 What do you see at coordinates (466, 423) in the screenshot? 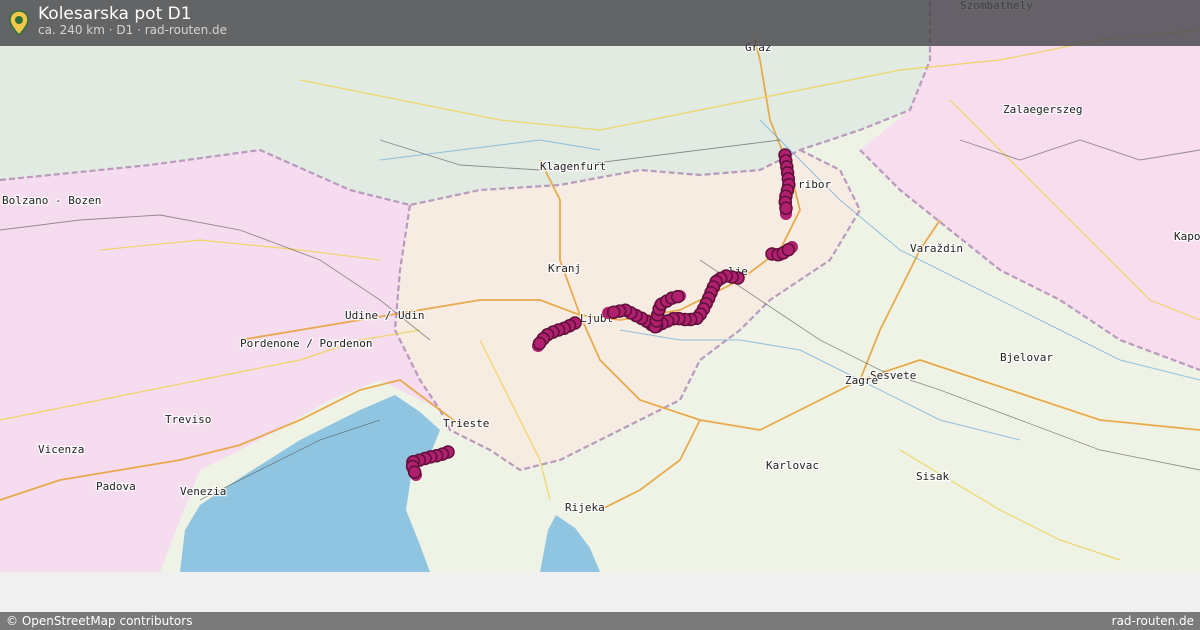
I see `label-trieste: Trieste` at bounding box center [466, 423].